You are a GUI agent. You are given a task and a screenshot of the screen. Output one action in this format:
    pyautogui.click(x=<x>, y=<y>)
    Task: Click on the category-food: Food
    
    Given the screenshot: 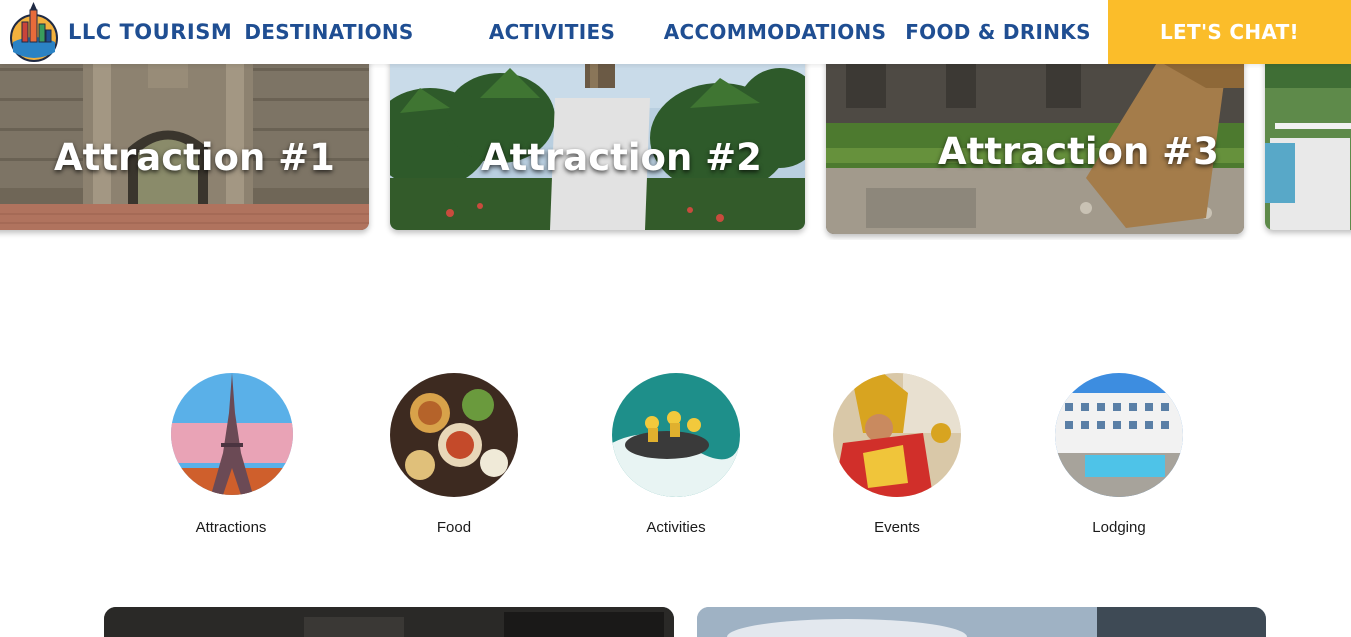 What is the action you would take?
    pyautogui.click(x=454, y=458)
    